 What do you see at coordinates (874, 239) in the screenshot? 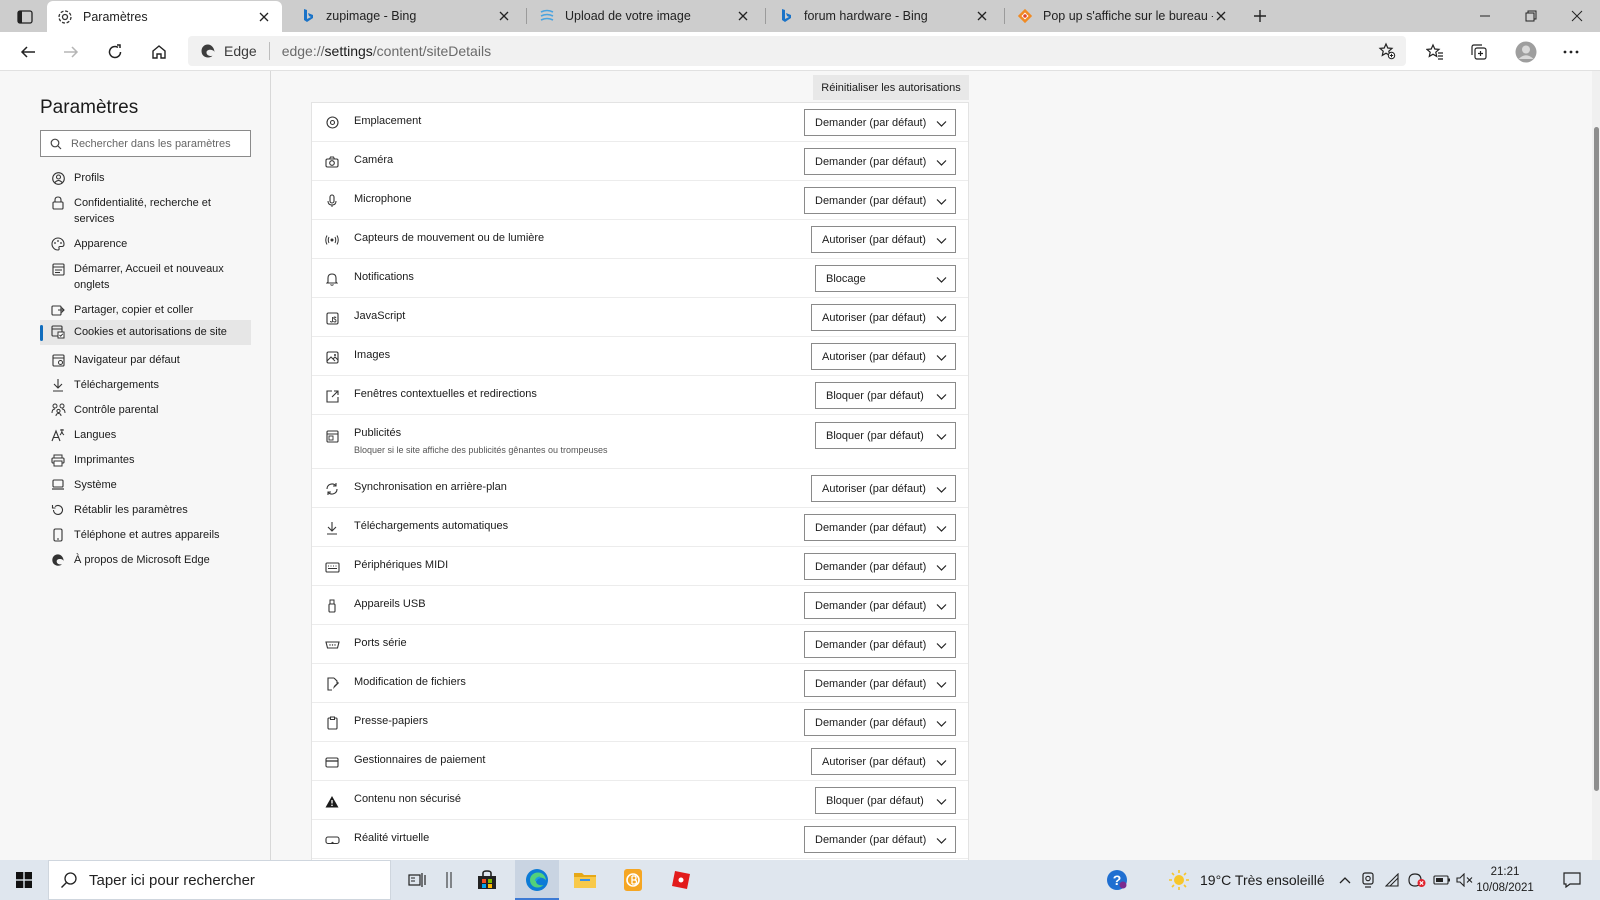
I see `dropdown-value: Autoriser (par défaut)` at bounding box center [874, 239].